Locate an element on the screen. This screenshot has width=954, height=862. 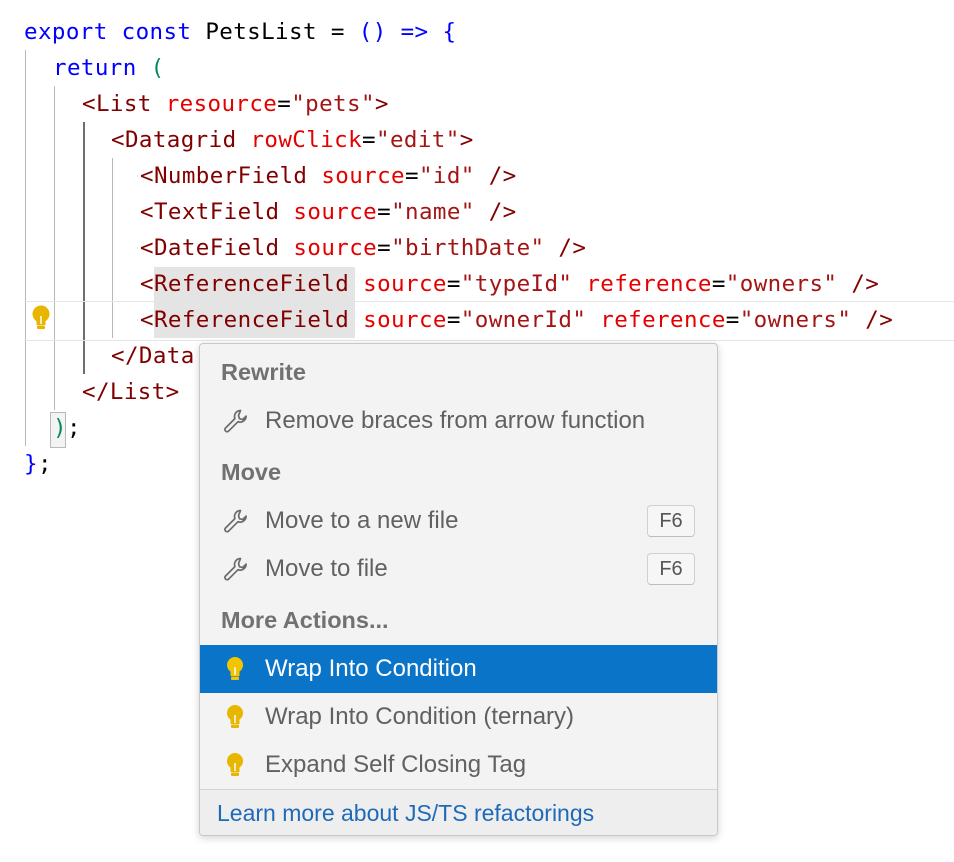
action-move-to-new-file: Move to a new file F6 is located at coordinates (458, 521).